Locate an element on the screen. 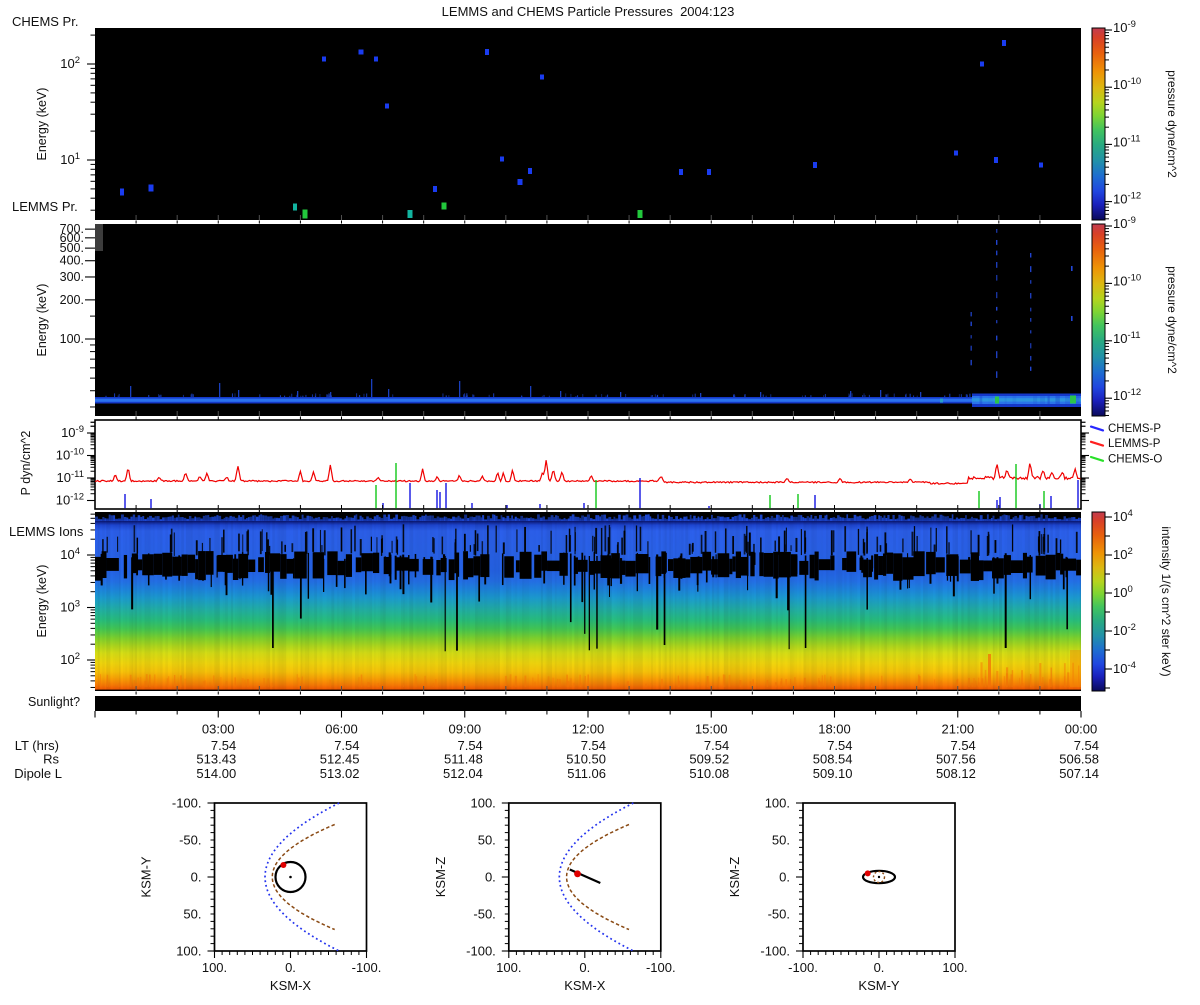 The image size is (1200, 1005). svg-text: 514.00 is located at coordinates (216, 773).